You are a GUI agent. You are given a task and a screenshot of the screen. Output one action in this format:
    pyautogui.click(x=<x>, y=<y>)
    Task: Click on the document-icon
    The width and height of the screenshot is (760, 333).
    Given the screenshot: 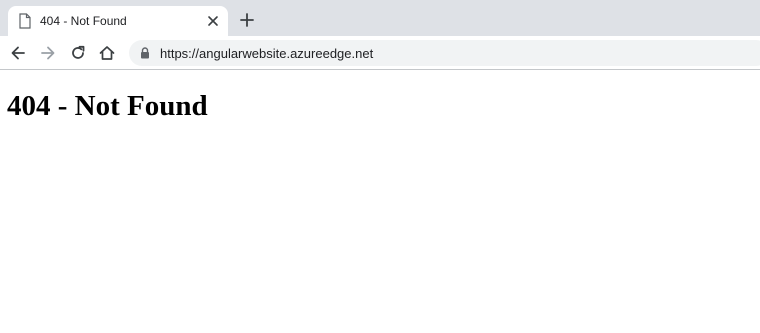 What is the action you would take?
    pyautogui.click(x=25, y=21)
    